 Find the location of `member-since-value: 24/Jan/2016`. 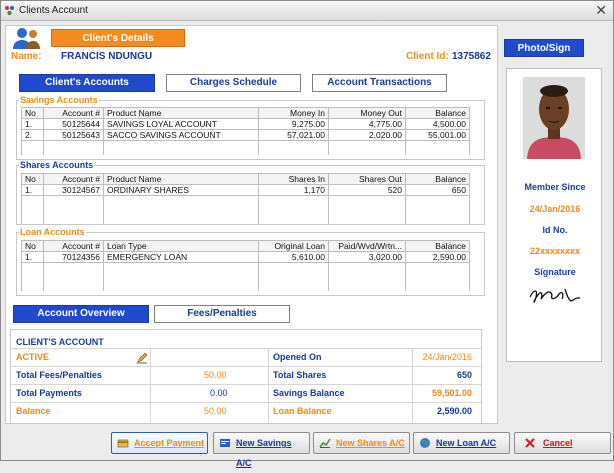

member-since-value: 24/Jan/2016 is located at coordinates (555, 209).